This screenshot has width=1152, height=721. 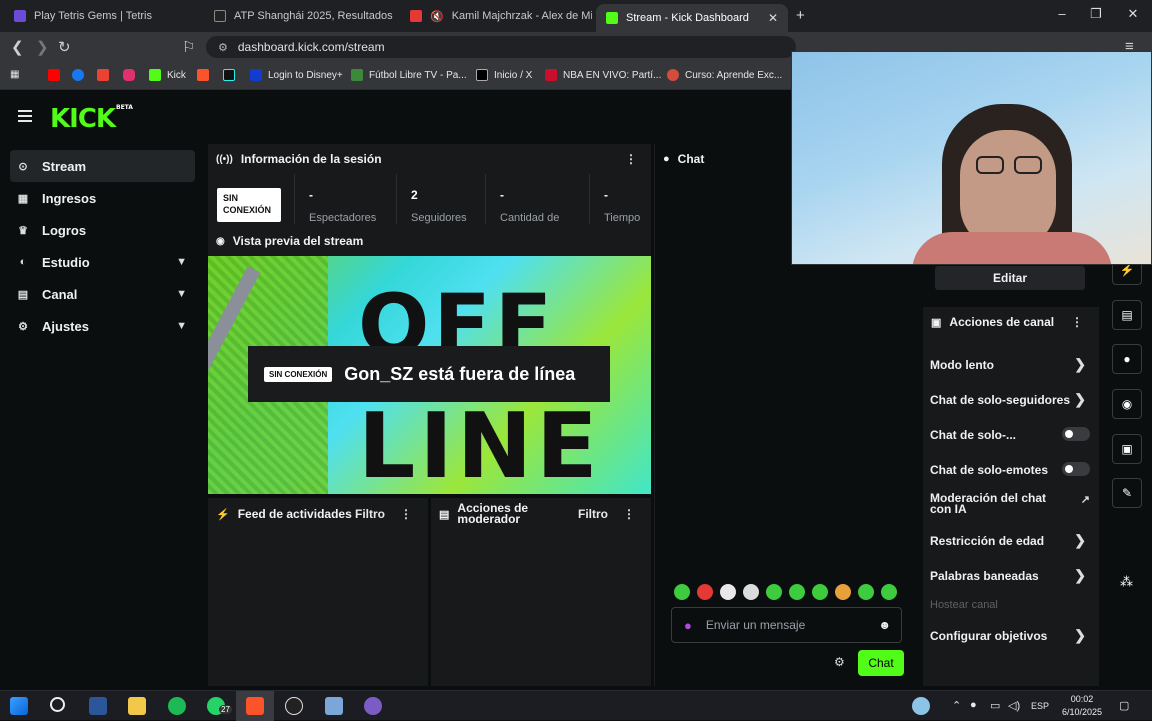 I want to click on sidebar-item-estudio: ◐ Estudio ▼, so click(x=102, y=262).